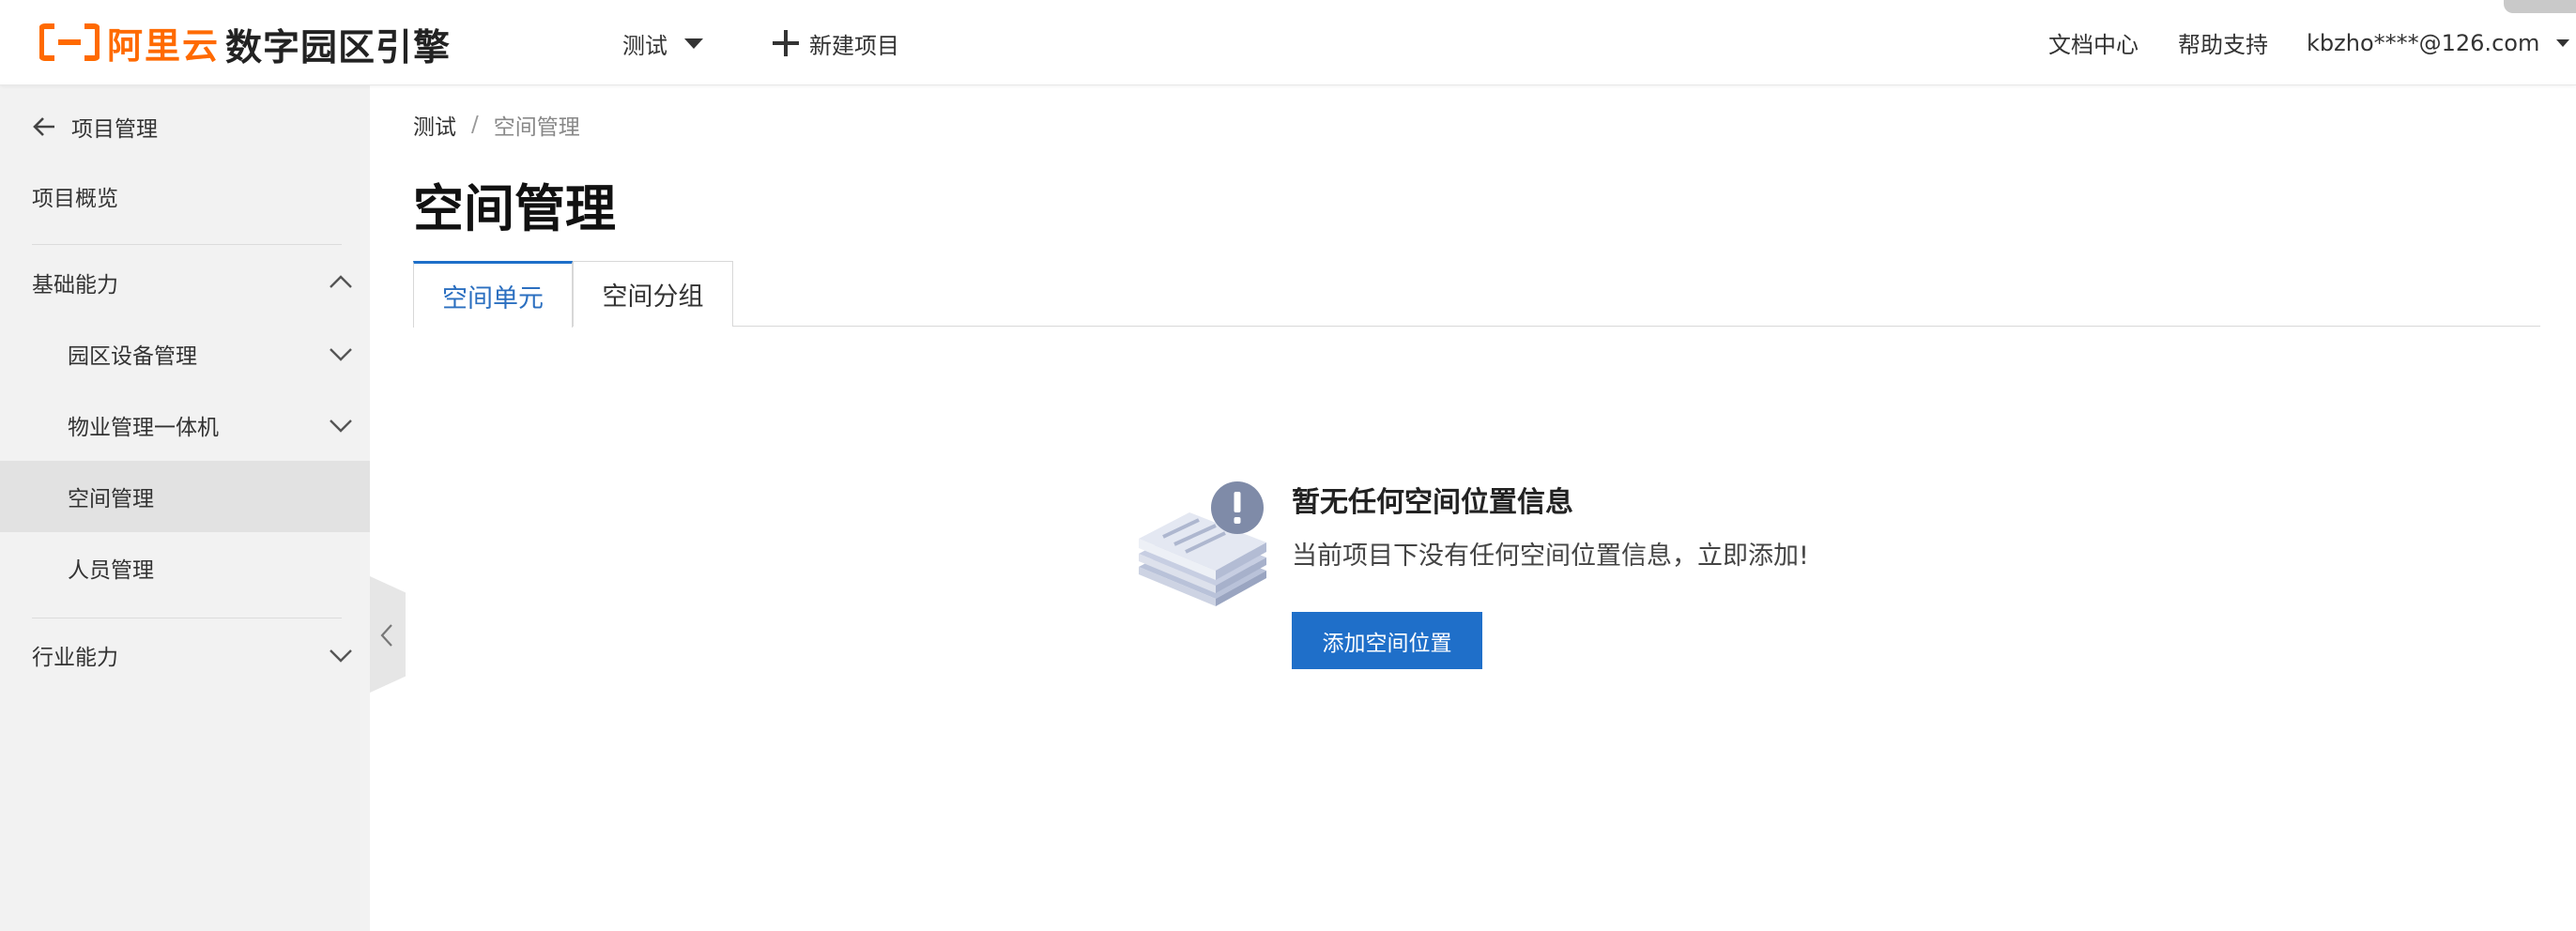 The height and width of the screenshot is (931, 2576). Describe the element at coordinates (111, 499) in the screenshot. I see `sidebar-item-label: 空间管理` at that location.